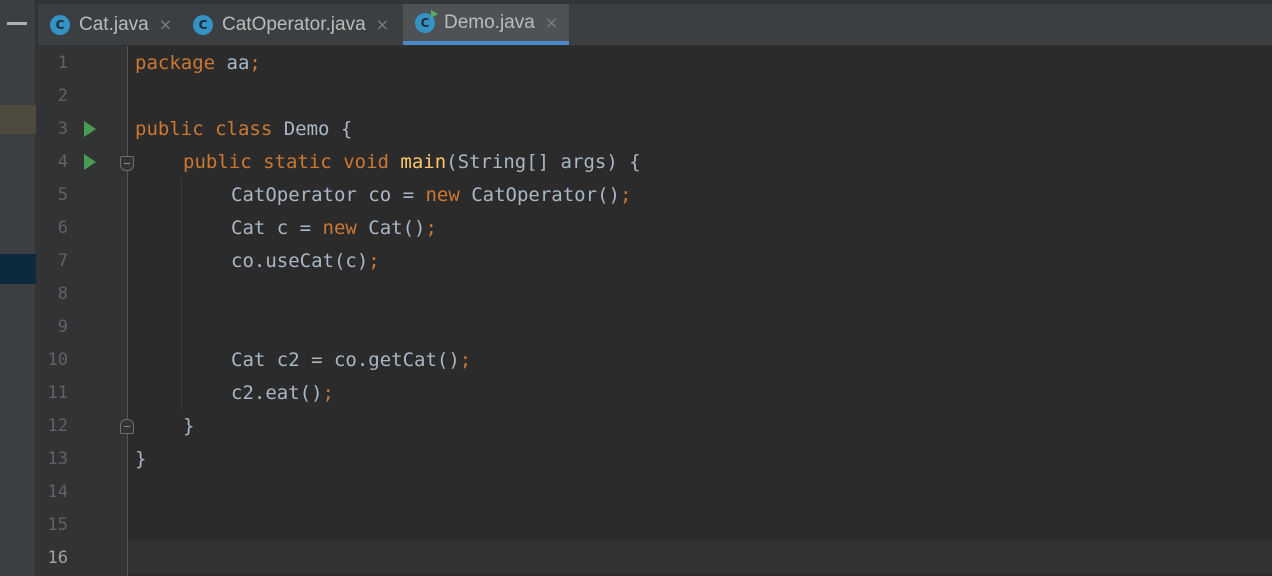 The image size is (1272, 576). Describe the element at coordinates (434, 13) in the screenshot. I see `run-badge-icon` at that location.